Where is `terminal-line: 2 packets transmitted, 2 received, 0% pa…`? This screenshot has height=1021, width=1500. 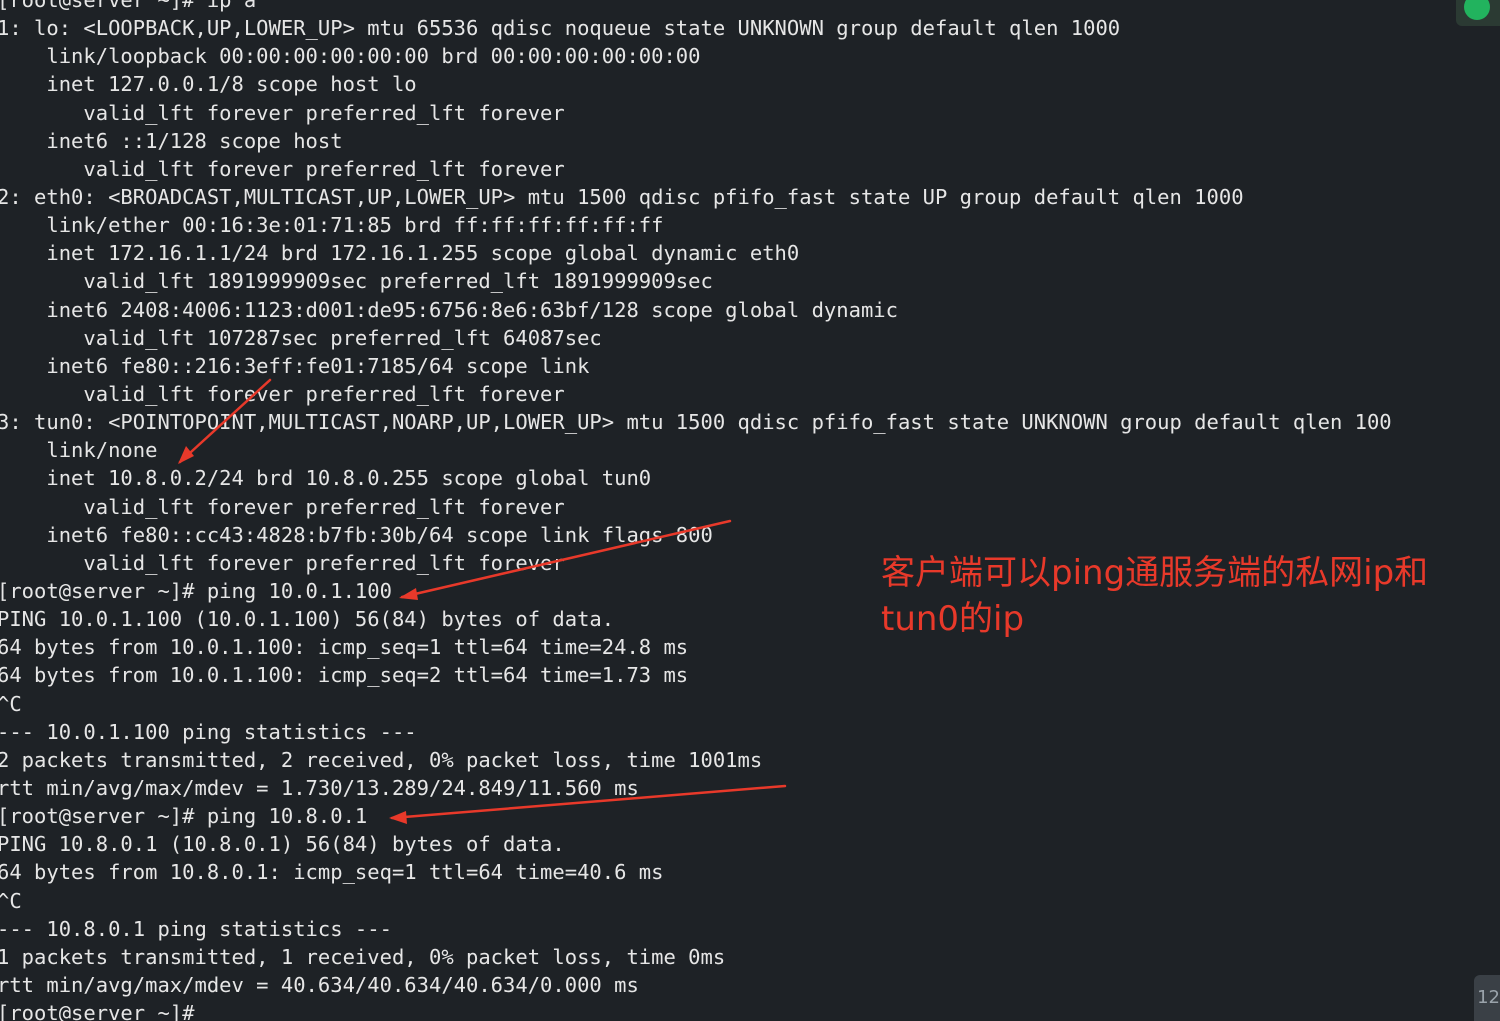 terminal-line: 2 packets transmitted, 2 received, 0% pa… is located at coordinates (381, 759).